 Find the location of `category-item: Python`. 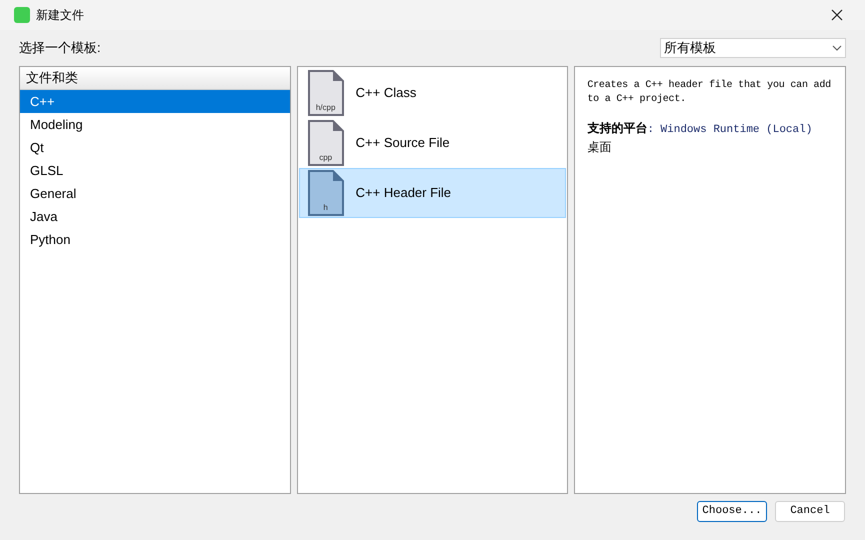

category-item: Python is located at coordinates (155, 239).